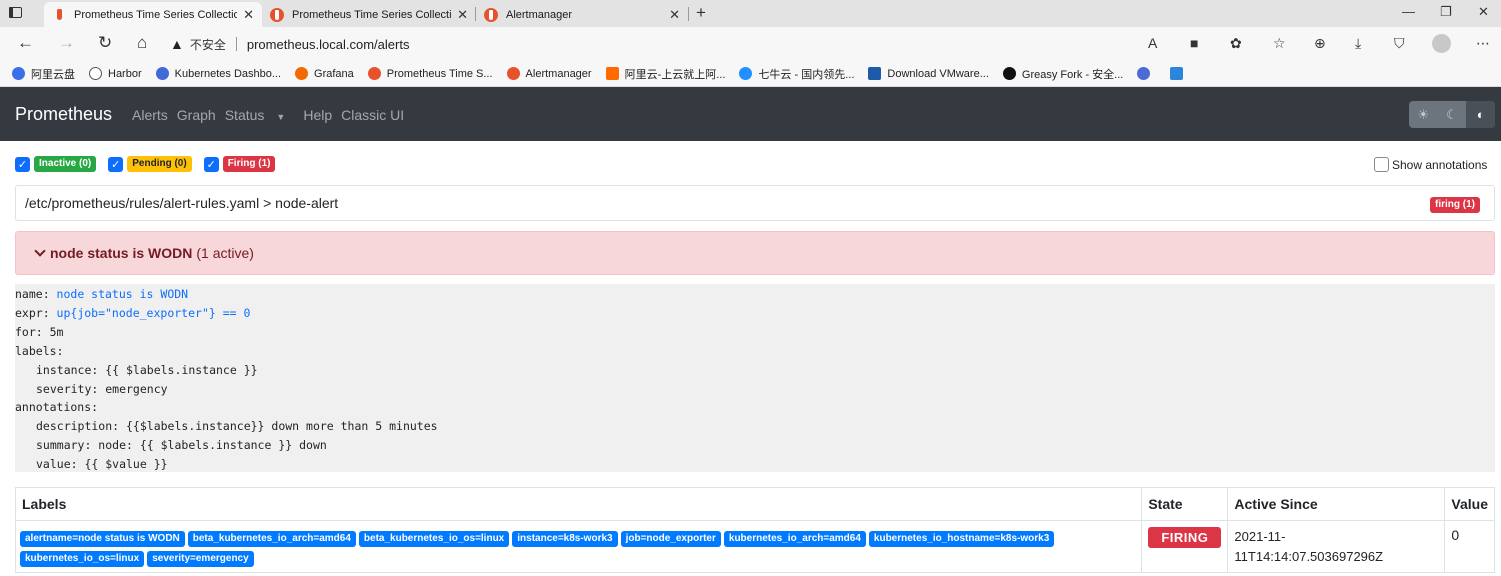 Image resolution: width=1501 pixels, height=576 pixels. Describe the element at coordinates (701, 13) in the screenshot. I see `new-tab-icon: +` at that location.